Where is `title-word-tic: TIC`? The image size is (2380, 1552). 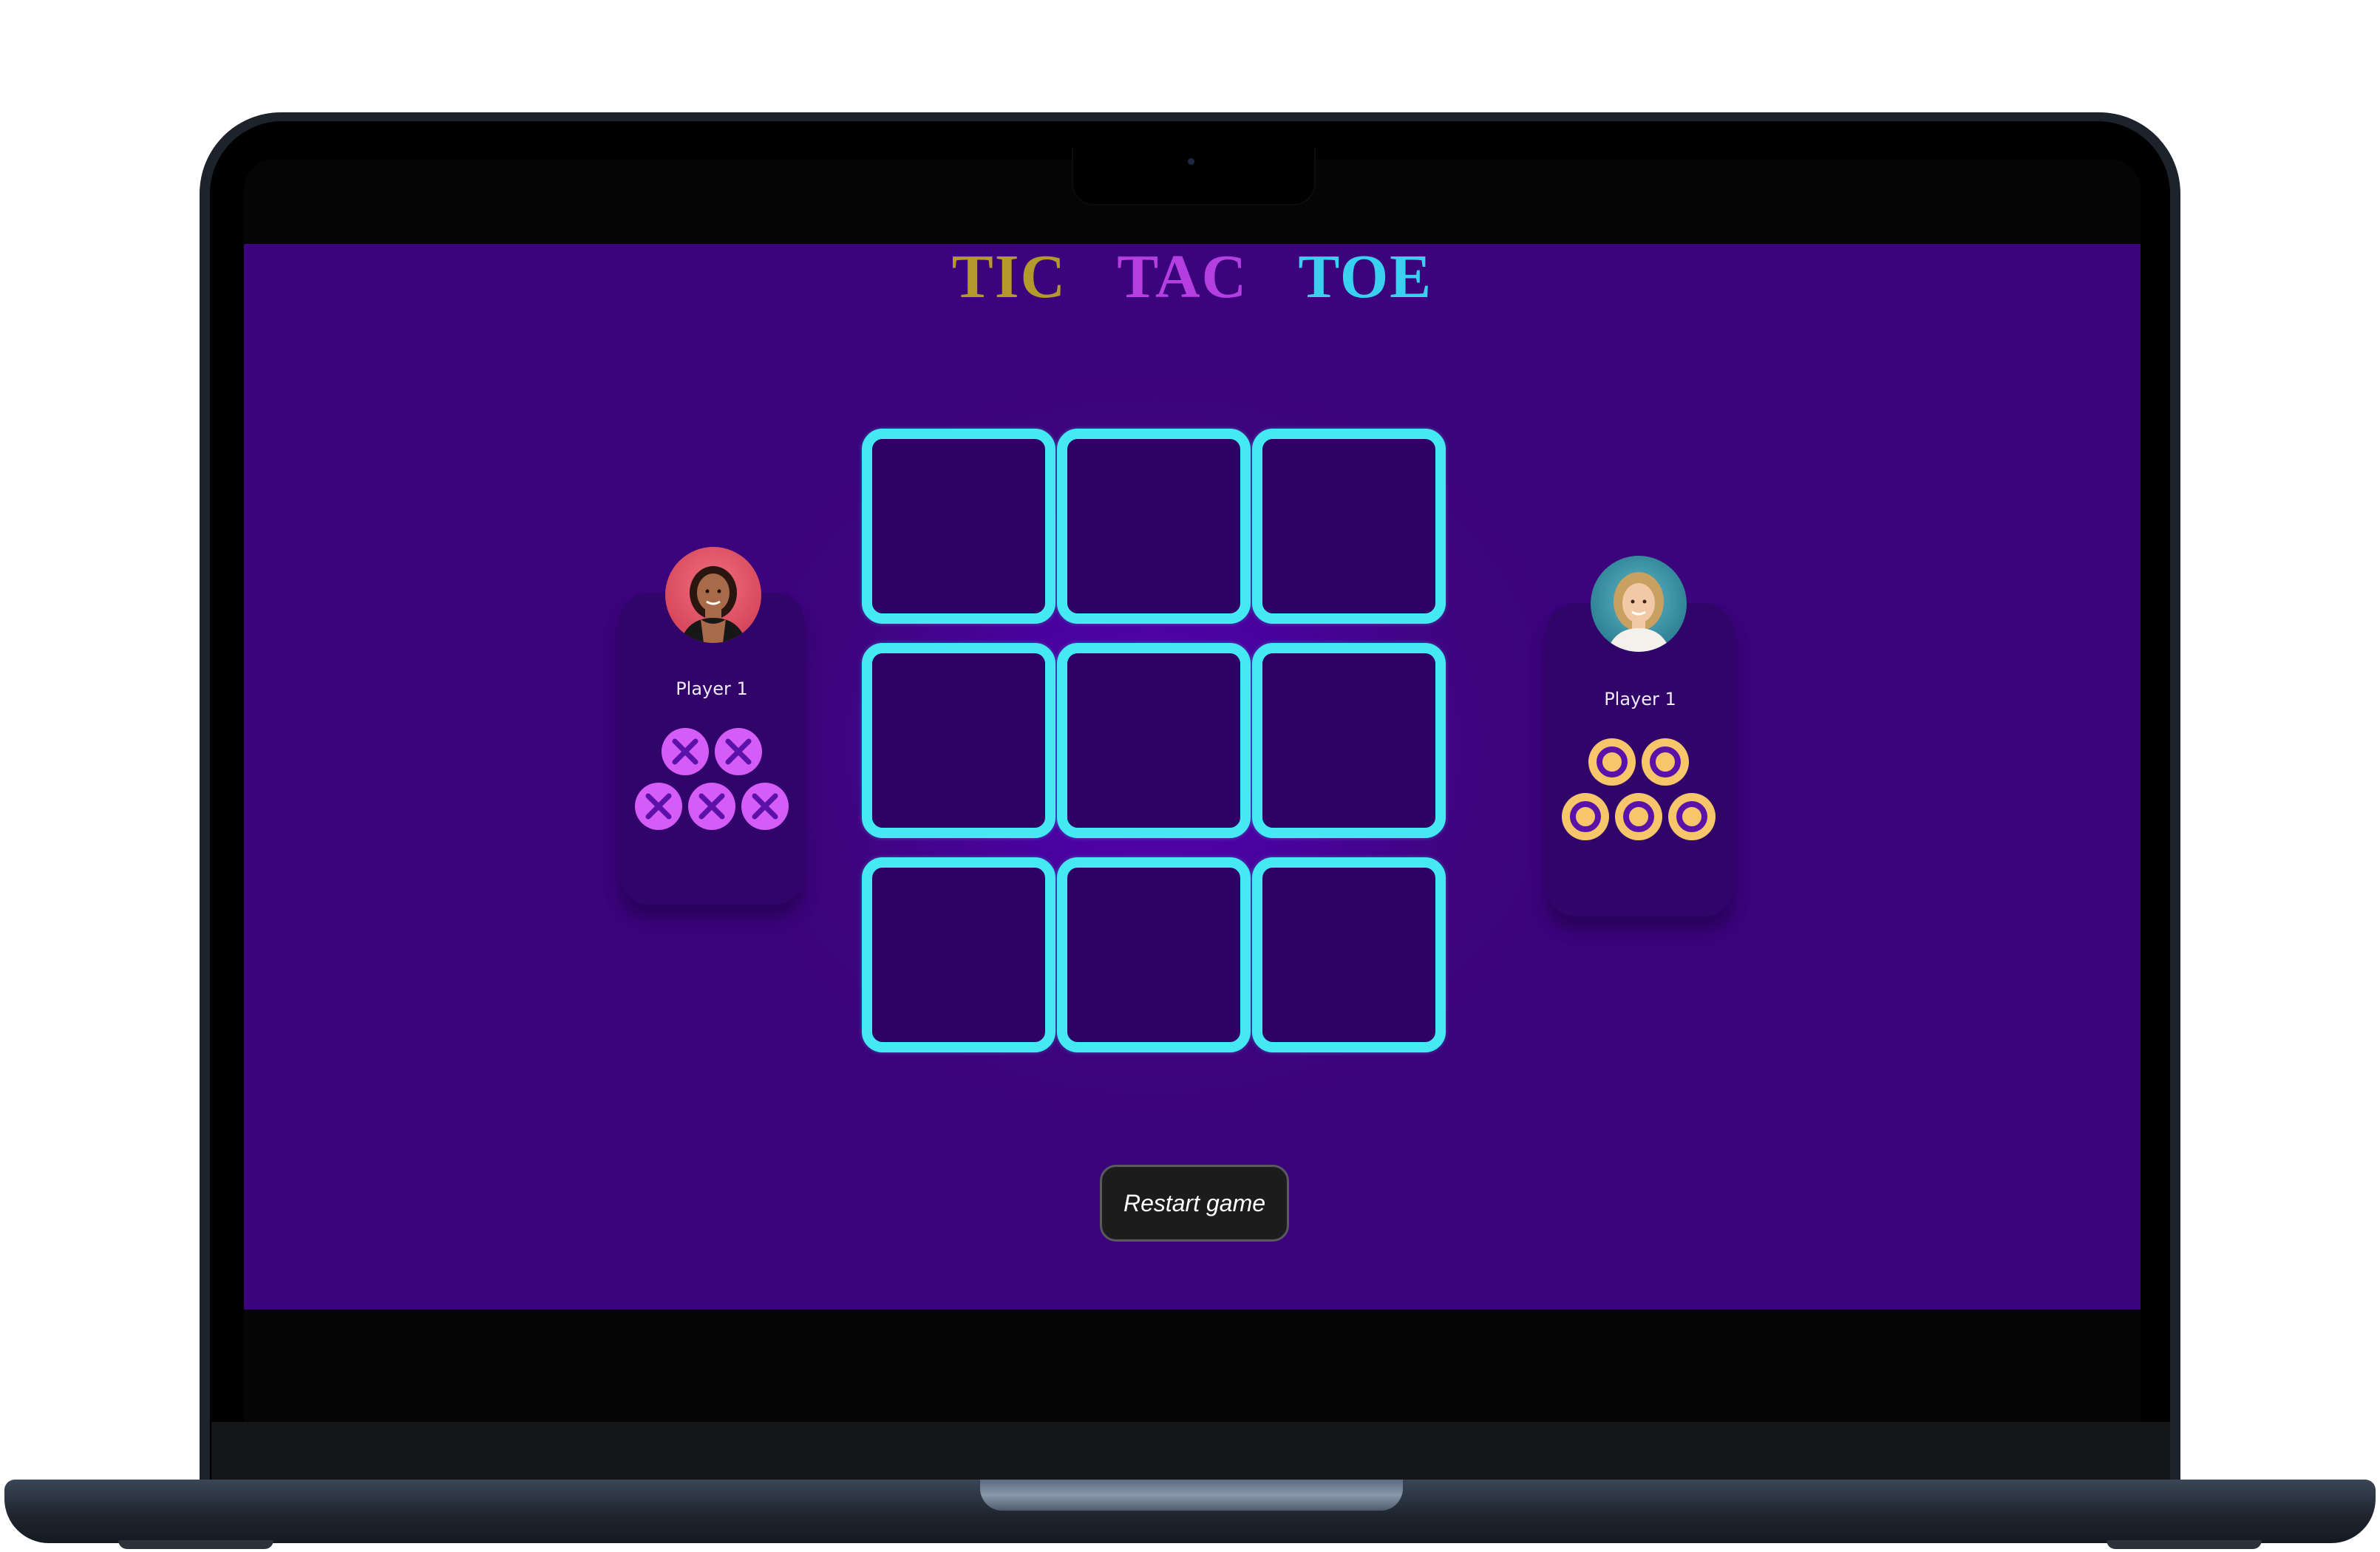
title-word-tic: TIC is located at coordinates (1009, 278).